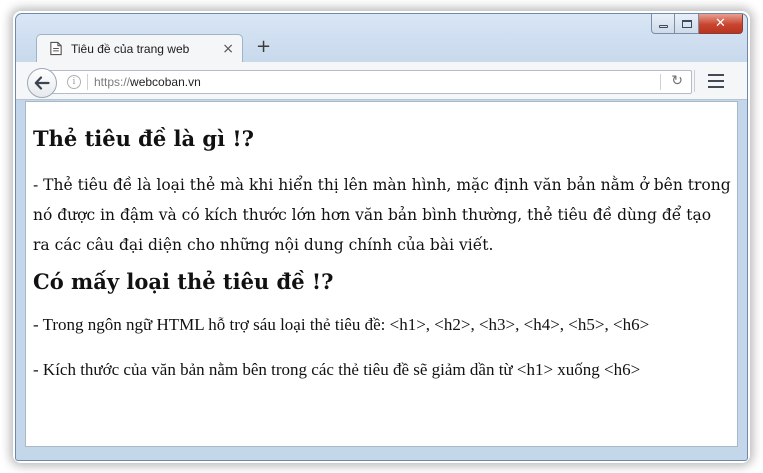  What do you see at coordinates (165, 82) in the screenshot?
I see `url-host: webcoban.vn` at bounding box center [165, 82].